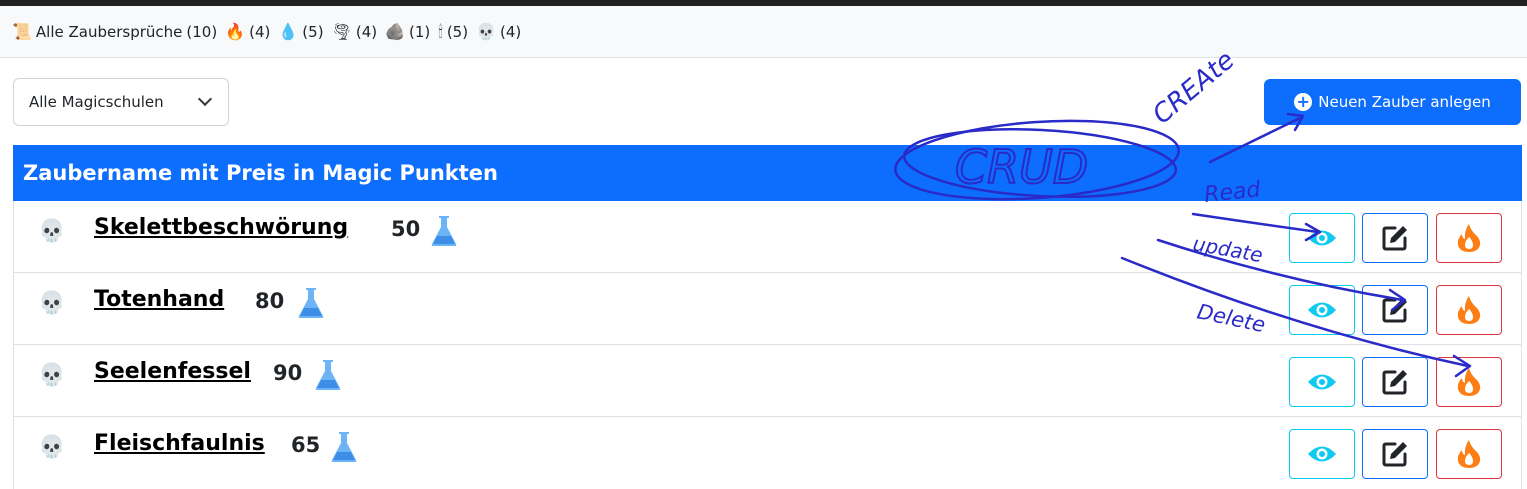 The width and height of the screenshot is (1527, 489). I want to click on table-row: 💀 Seelenfessel 90, so click(767, 381).